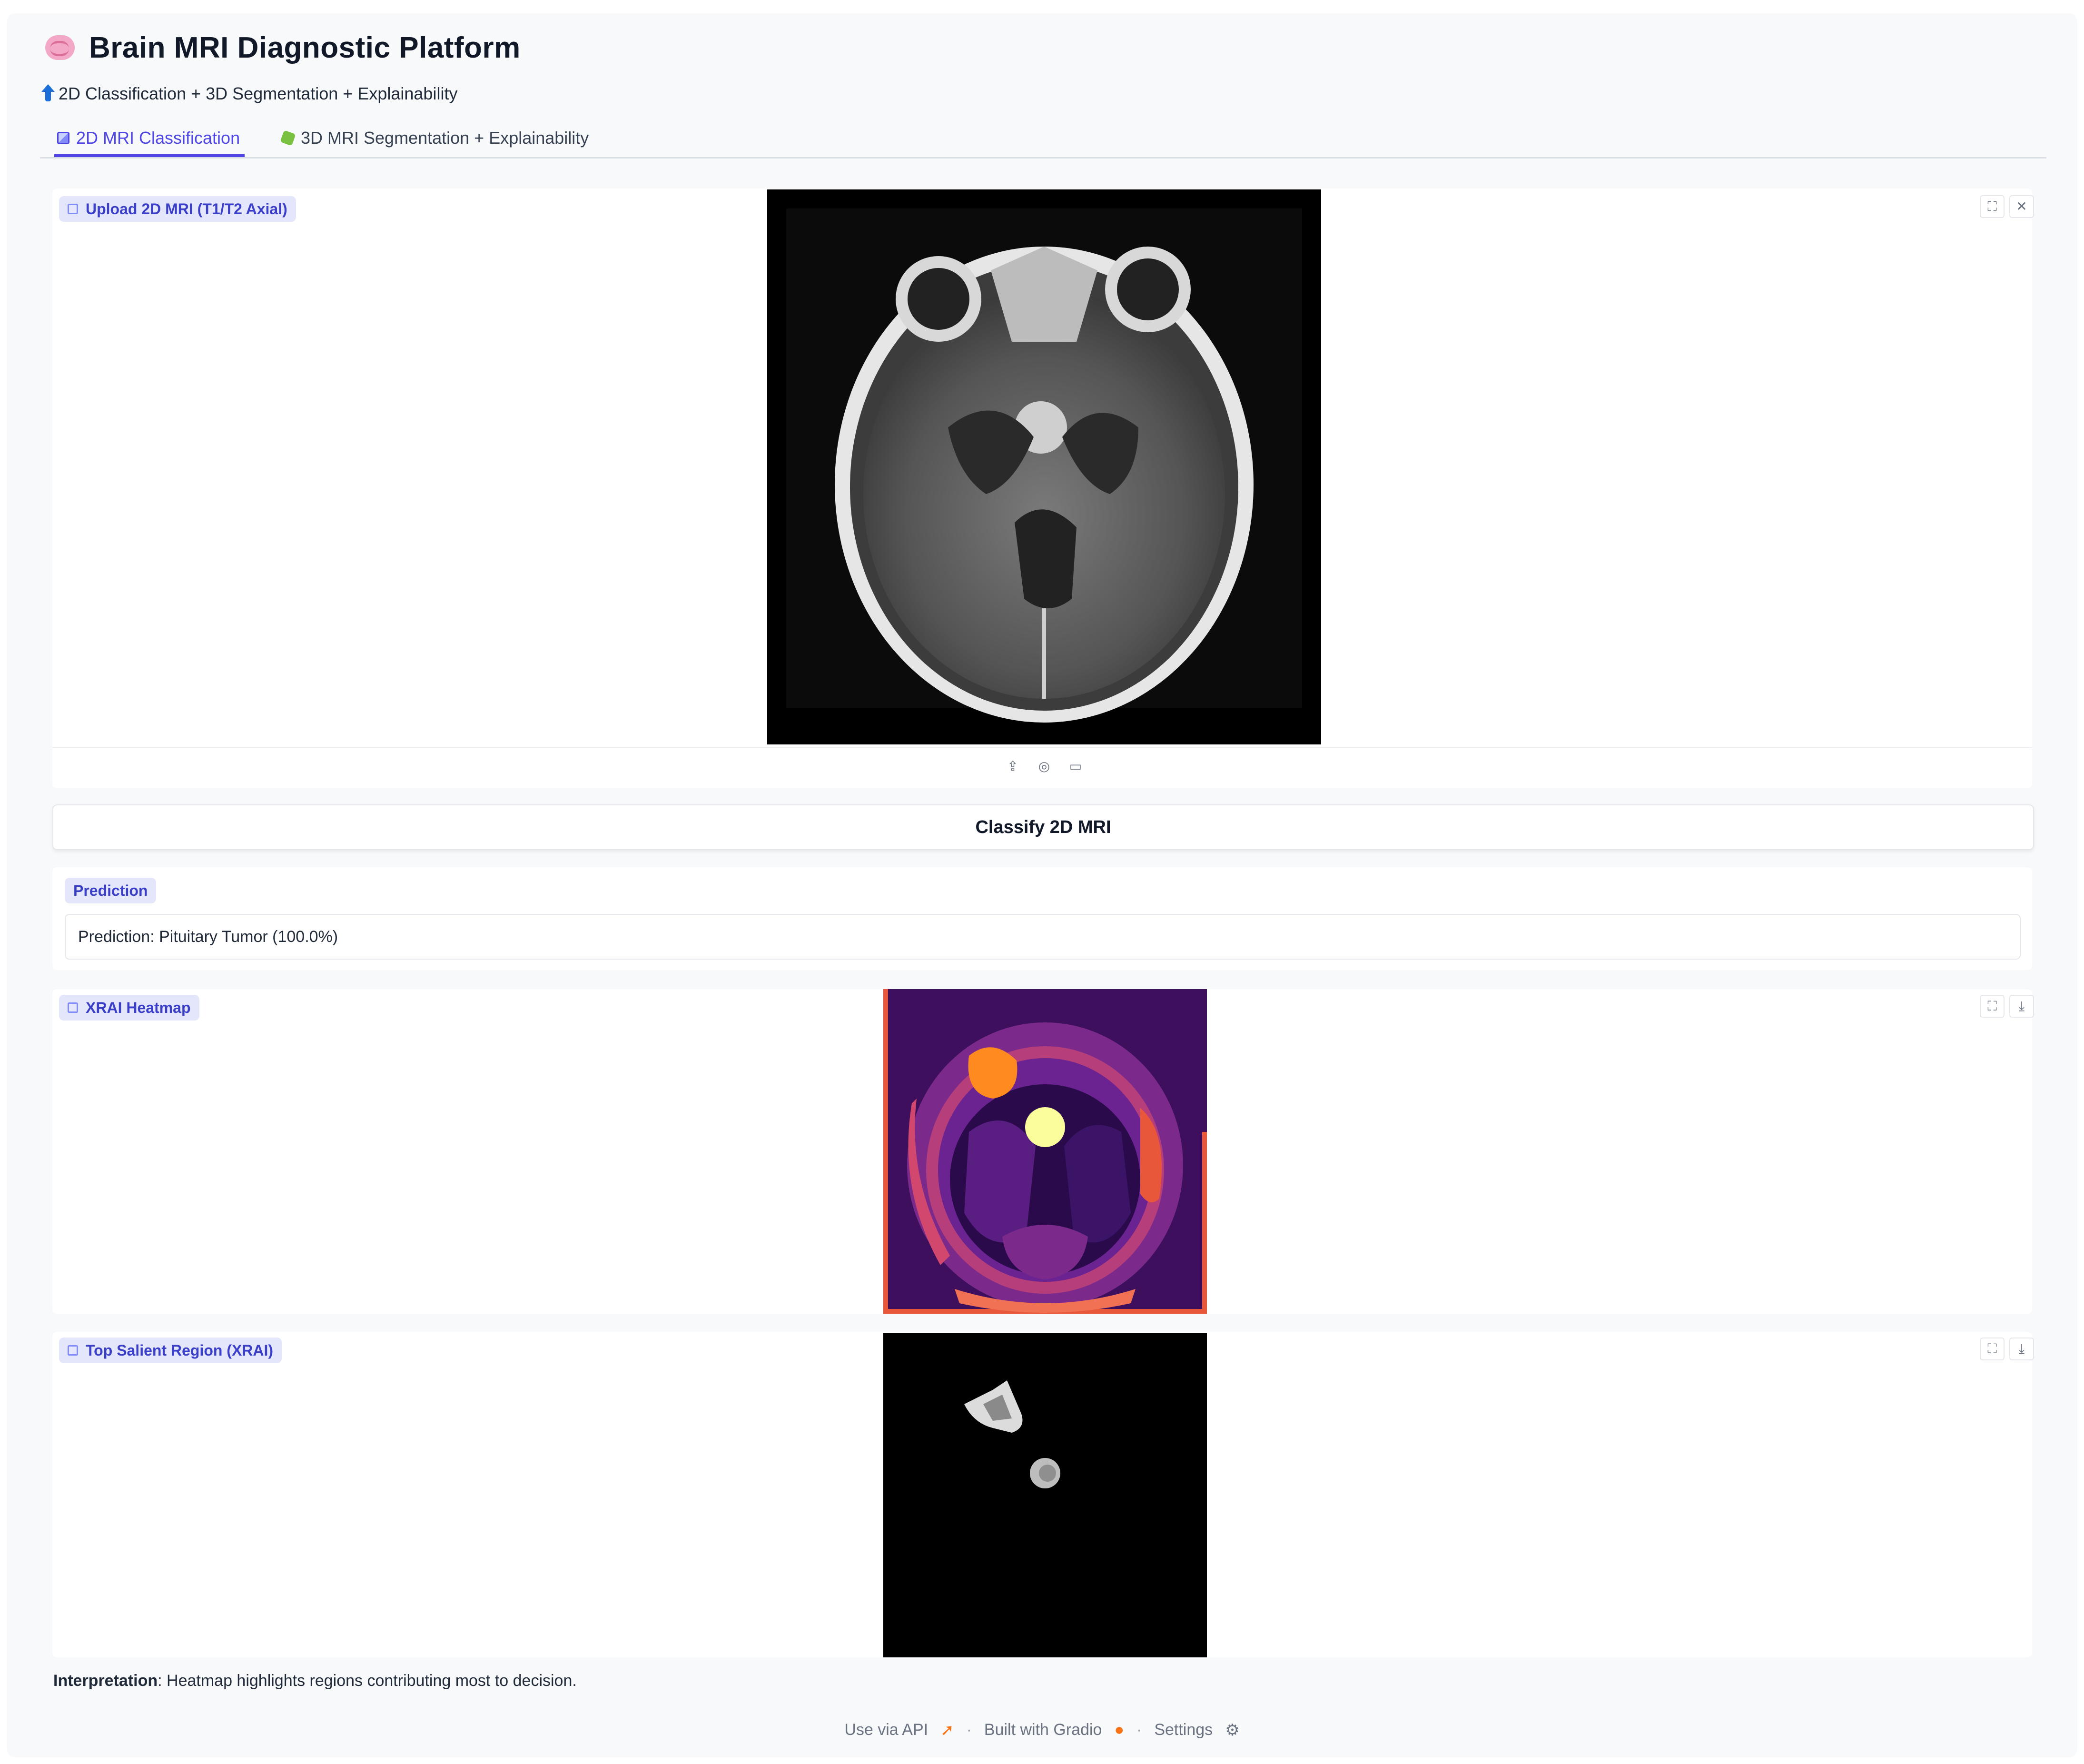 The width and height of the screenshot is (2084, 1764). What do you see at coordinates (2022, 206) in the screenshot?
I see `close-icon: ✕` at bounding box center [2022, 206].